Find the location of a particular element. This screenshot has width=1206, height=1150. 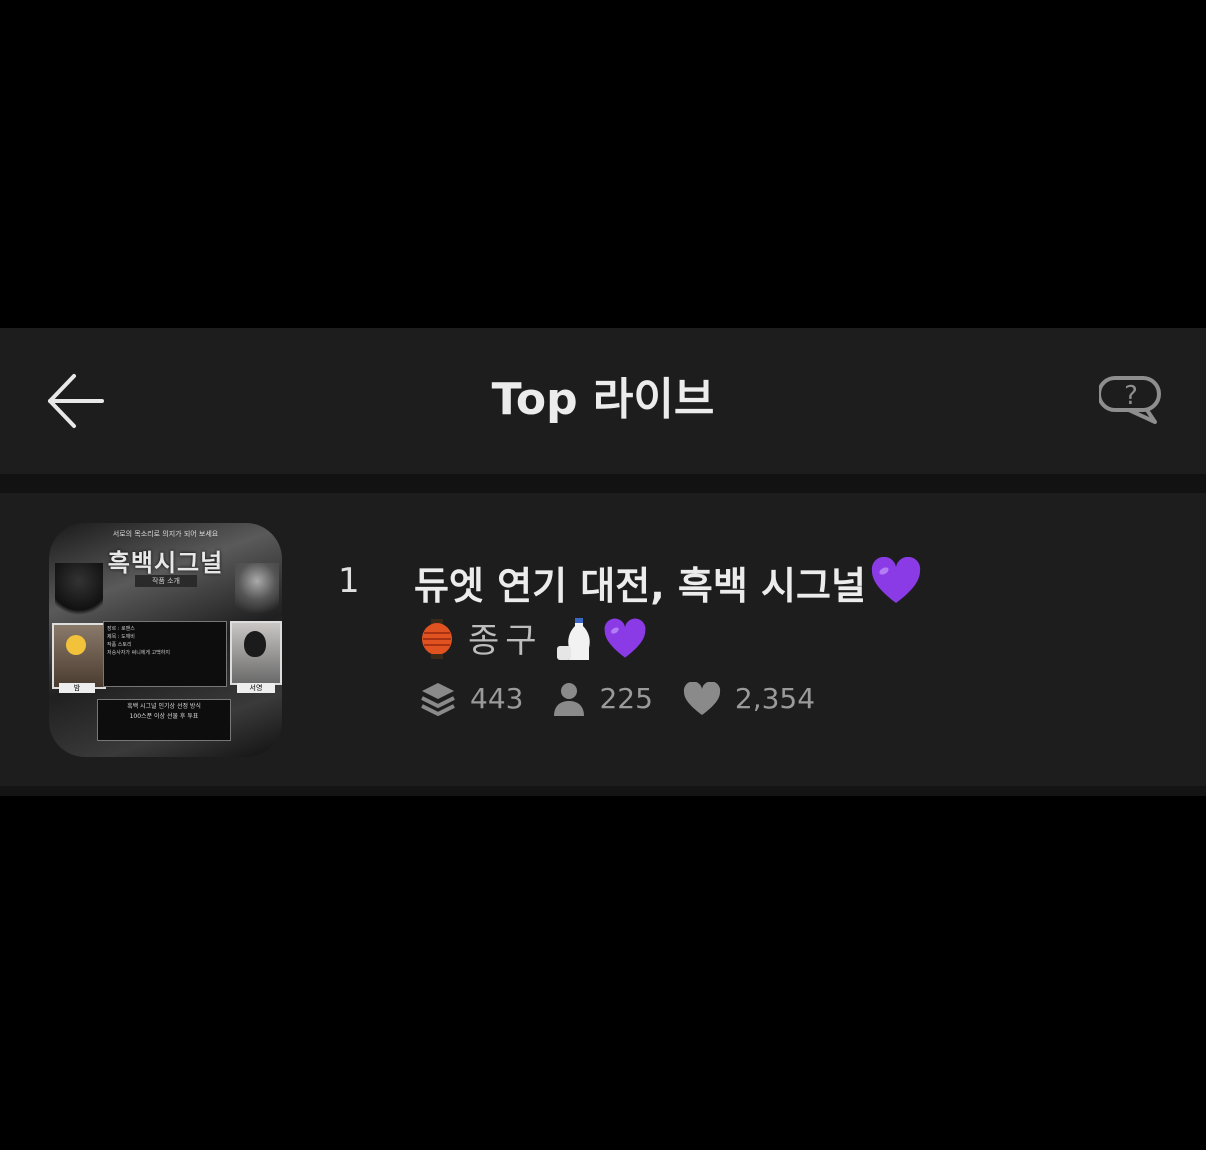

section-divider is located at coordinates (603, 483).